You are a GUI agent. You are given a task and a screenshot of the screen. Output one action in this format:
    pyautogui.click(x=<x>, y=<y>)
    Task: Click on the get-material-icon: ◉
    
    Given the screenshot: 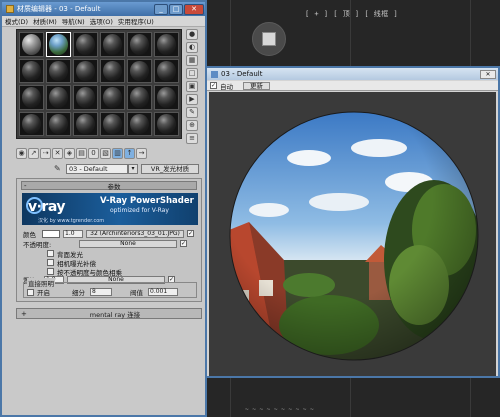 What is the action you would take?
    pyautogui.click(x=21, y=153)
    